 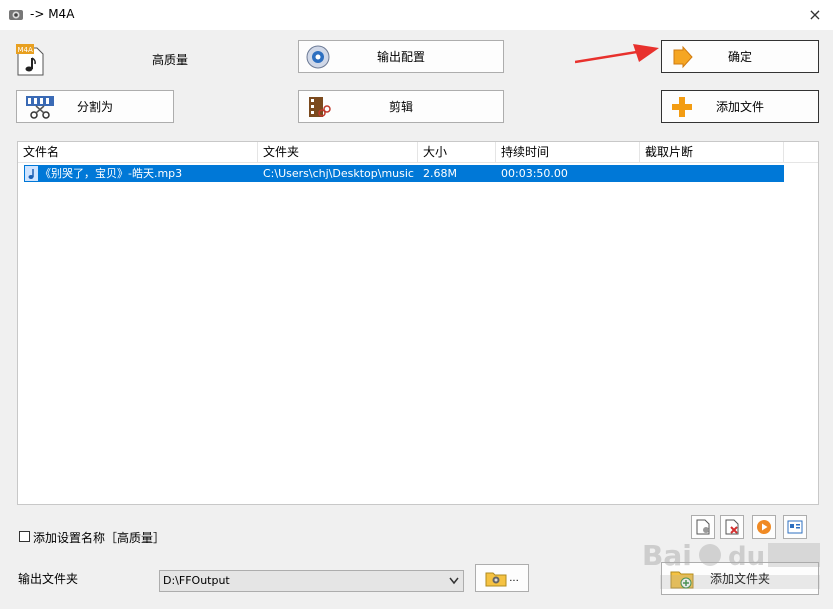 I want to click on title-bar: -> M4A ×, so click(x=416, y=15).